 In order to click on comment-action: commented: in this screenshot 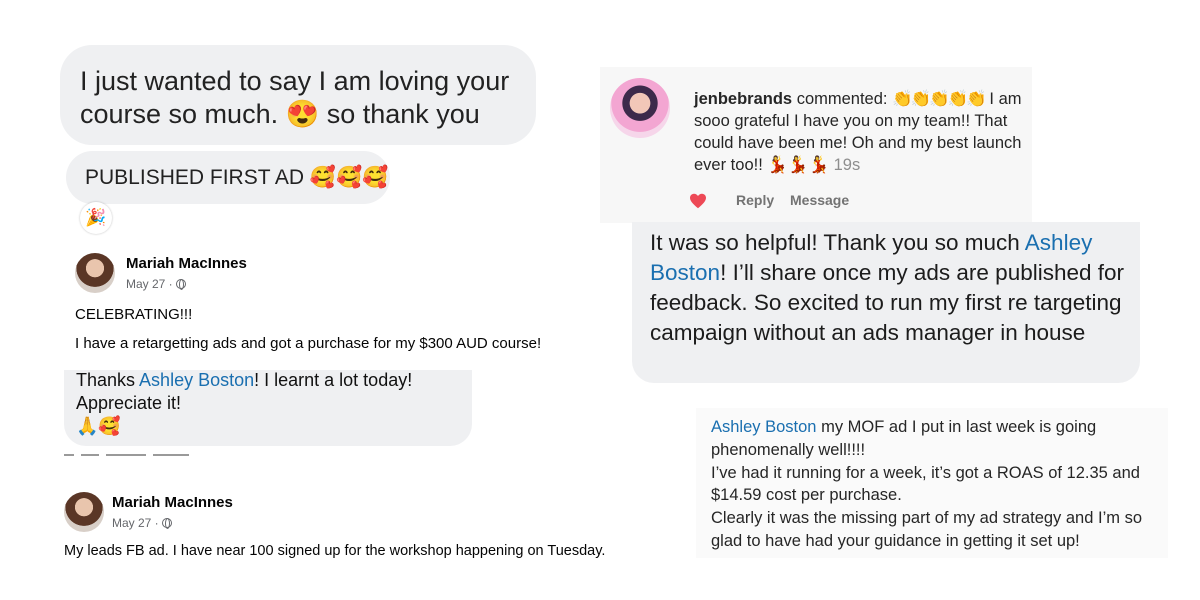, I will do `click(842, 99)`.